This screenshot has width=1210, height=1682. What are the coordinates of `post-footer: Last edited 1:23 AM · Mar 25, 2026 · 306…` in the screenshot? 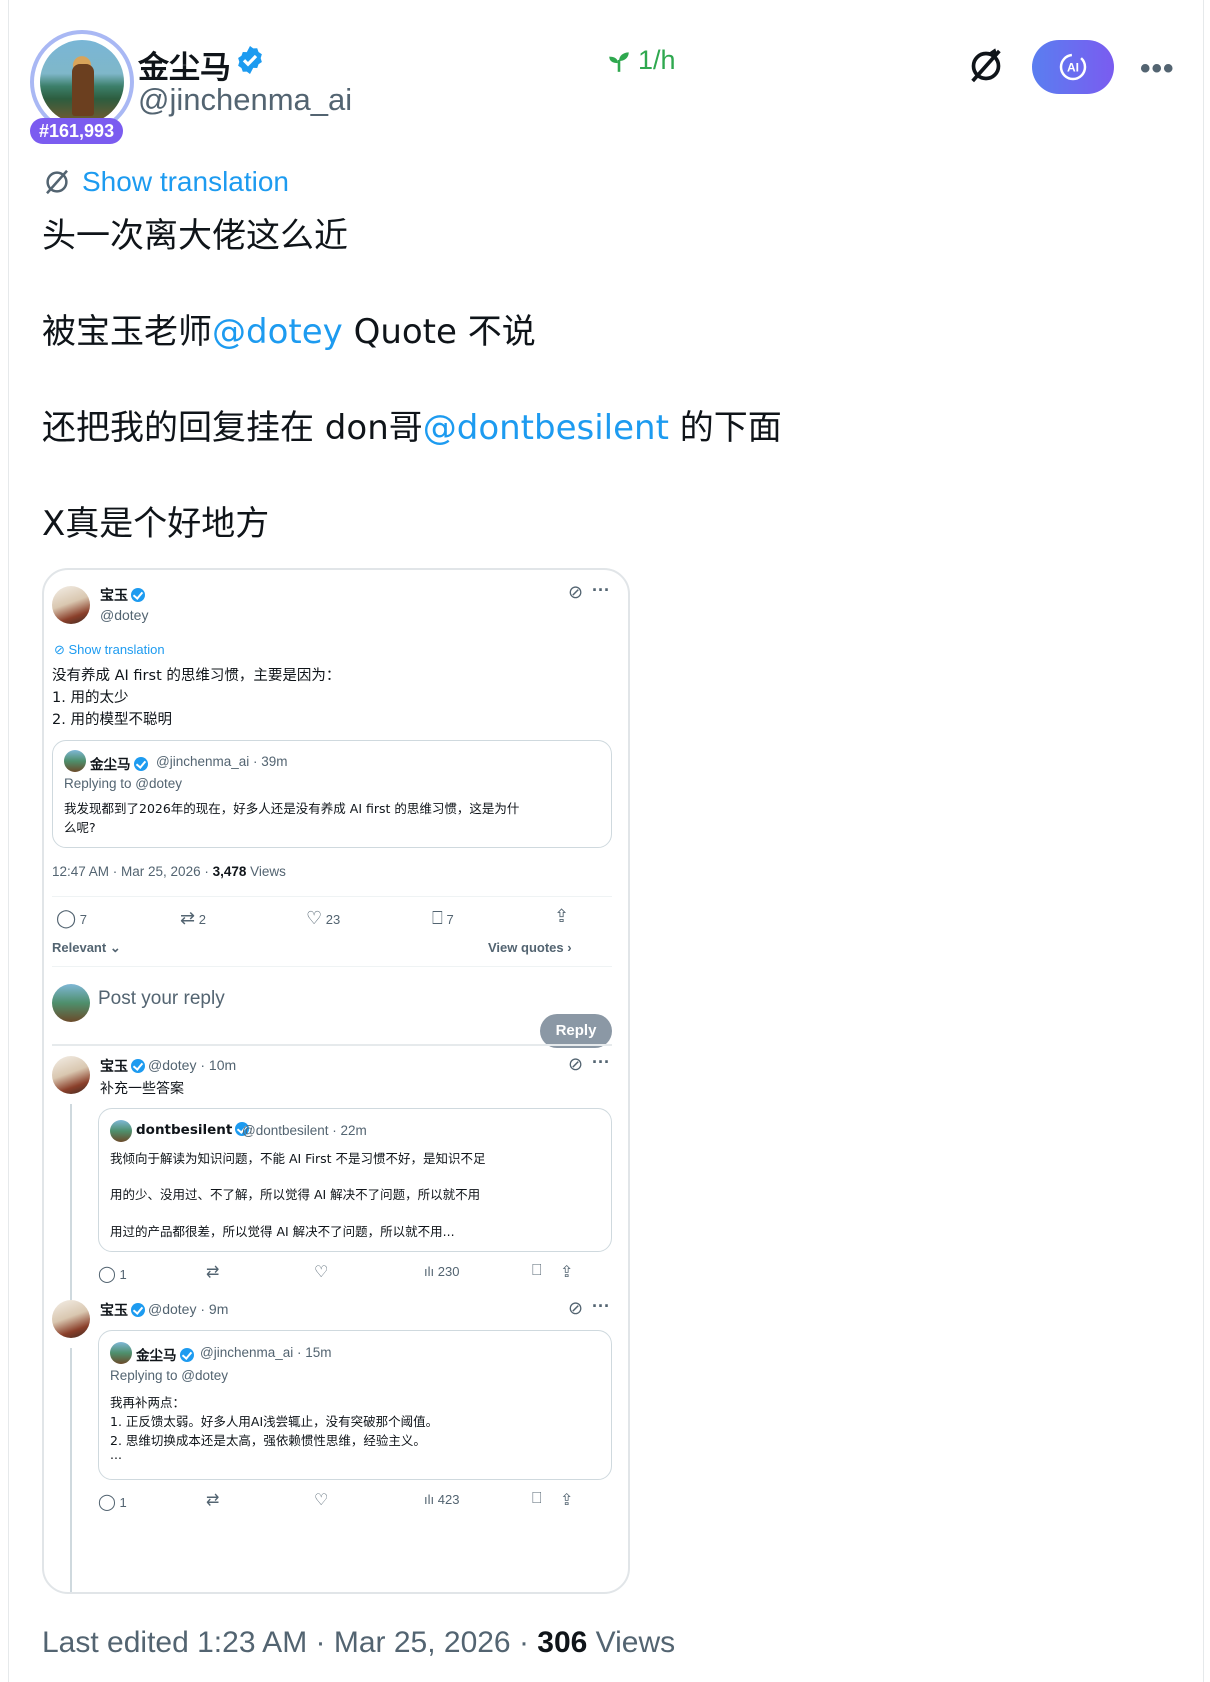 It's located at (358, 1643).